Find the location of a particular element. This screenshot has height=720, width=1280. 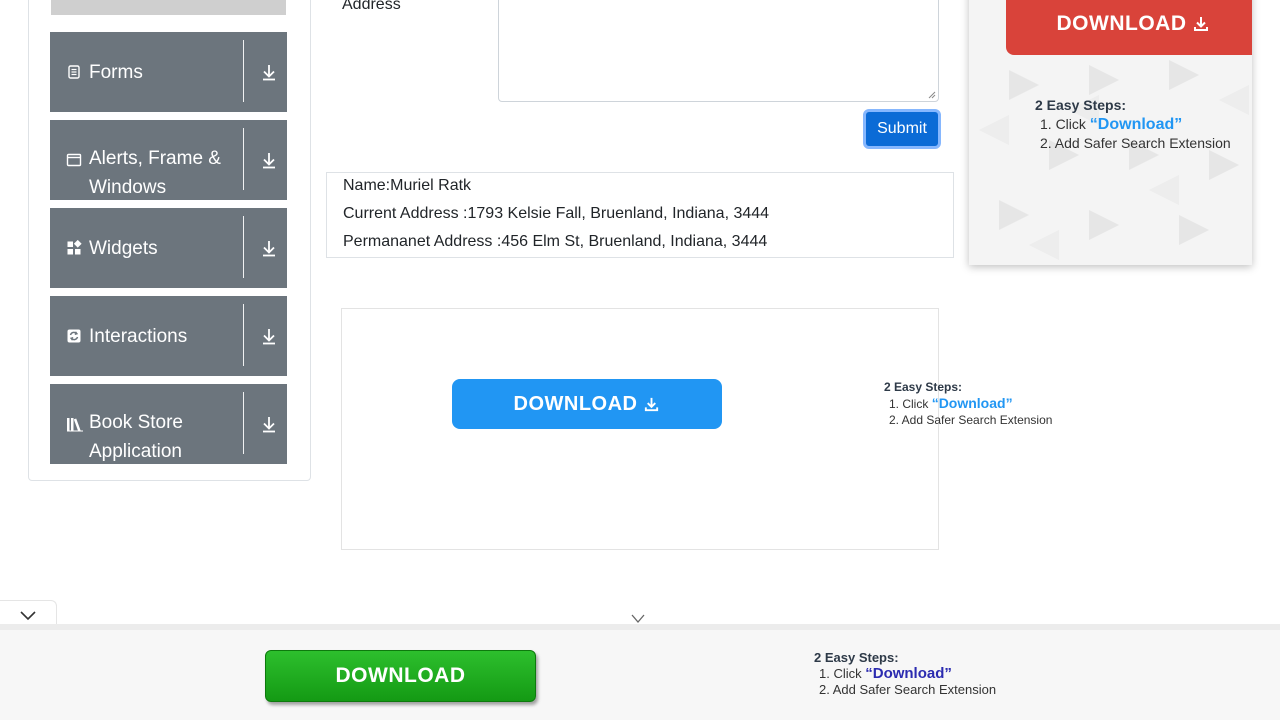

sidebar-group-widgets: Widgets is located at coordinates (168, 248).